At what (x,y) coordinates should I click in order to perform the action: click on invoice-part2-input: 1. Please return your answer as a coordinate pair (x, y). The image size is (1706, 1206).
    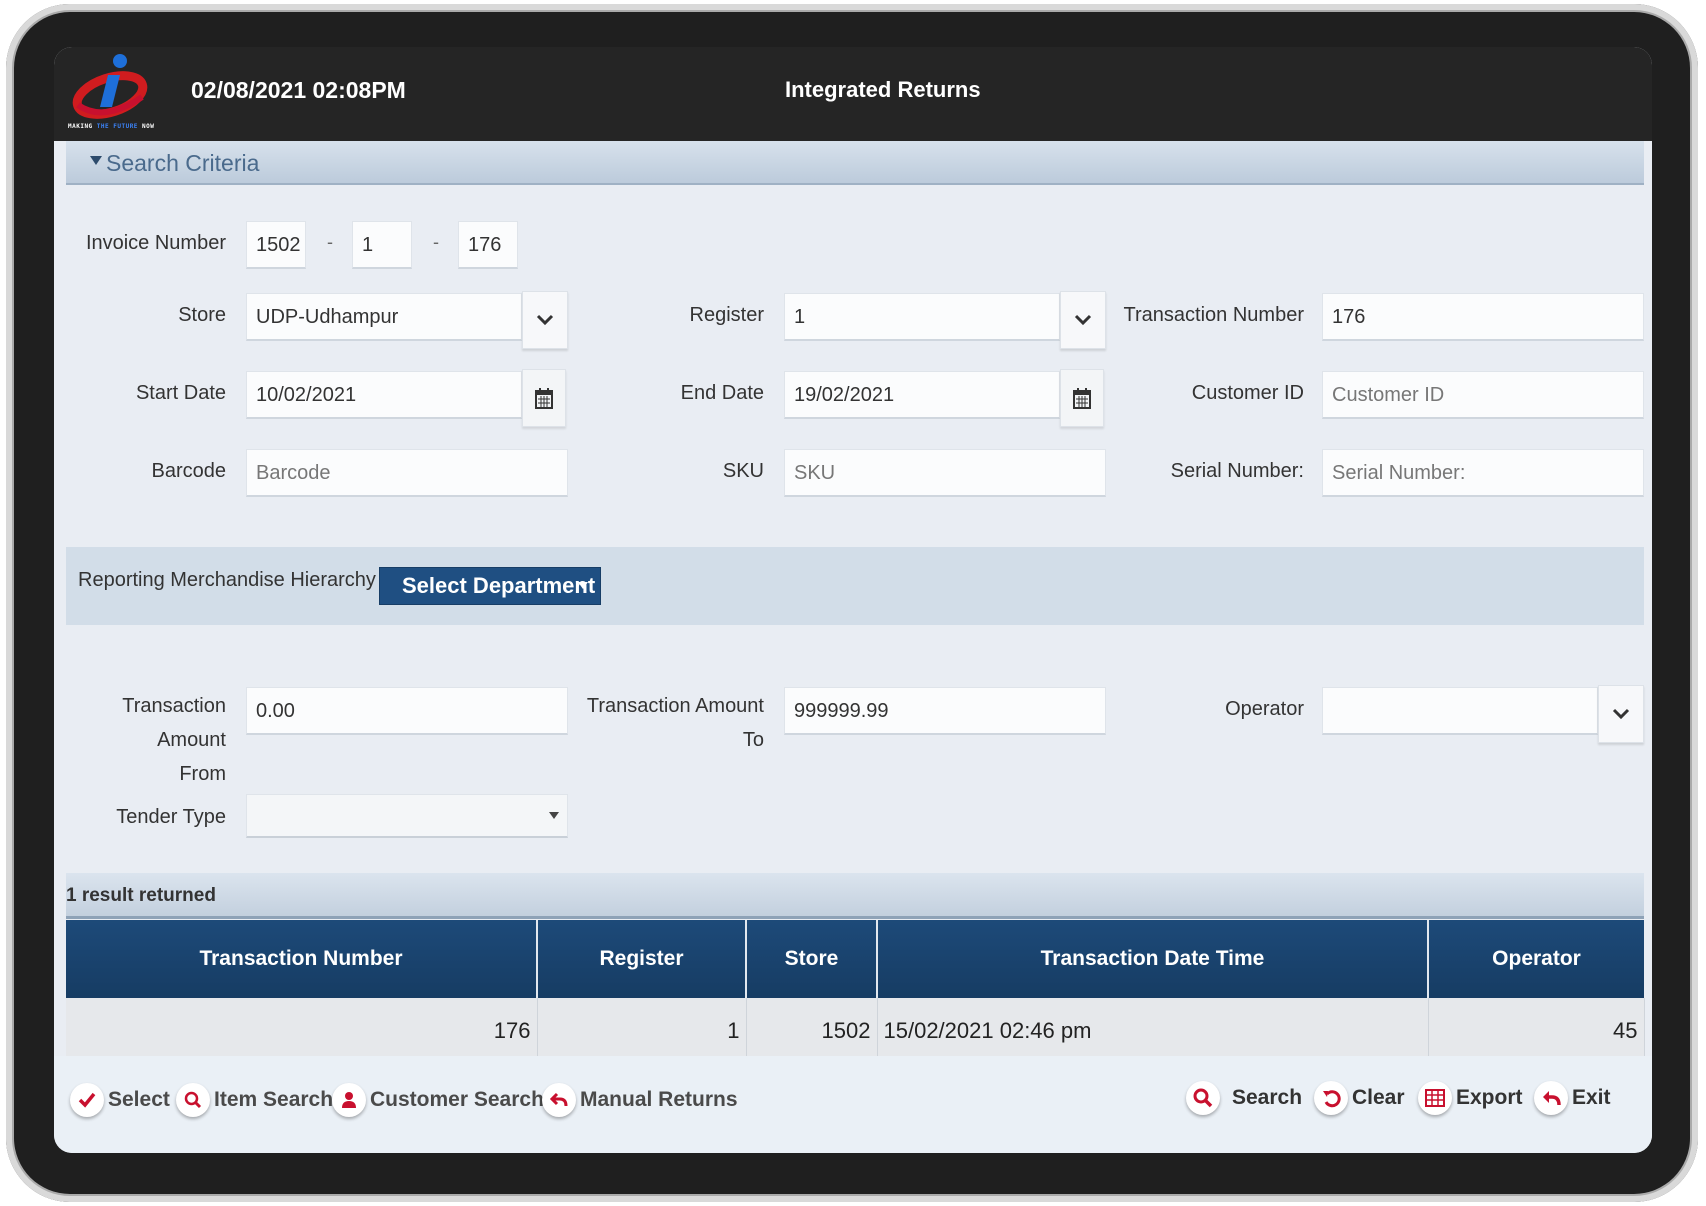
    Looking at the image, I should click on (382, 245).